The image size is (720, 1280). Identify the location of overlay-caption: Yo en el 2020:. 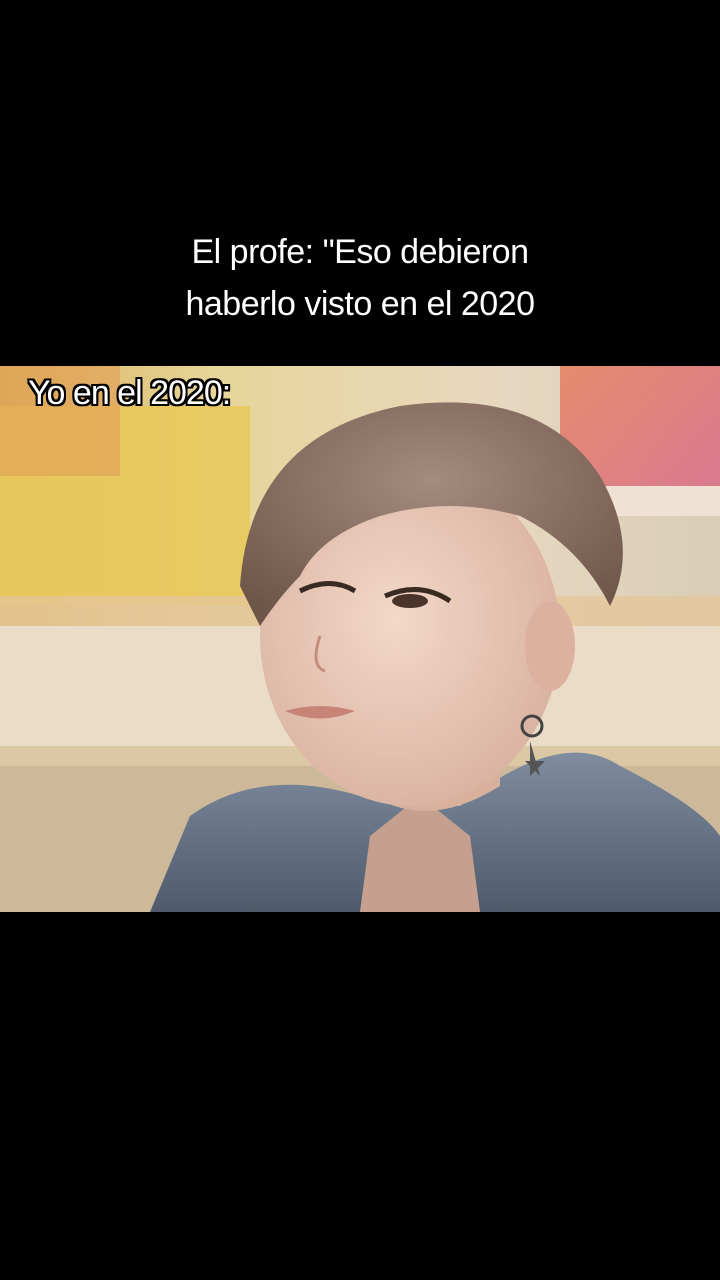
(129, 393).